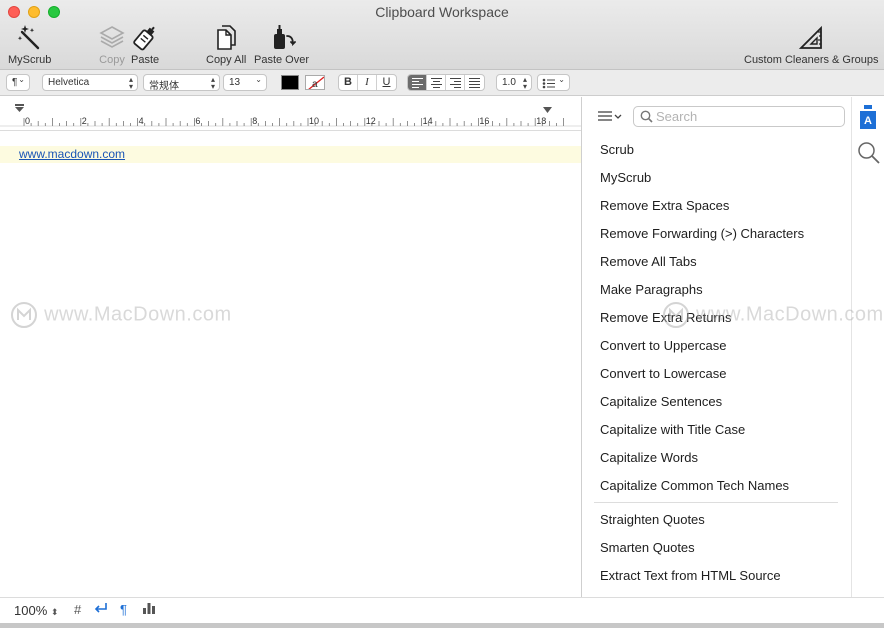  Describe the element at coordinates (290, 82) in the screenshot. I see `text-color-well` at that location.